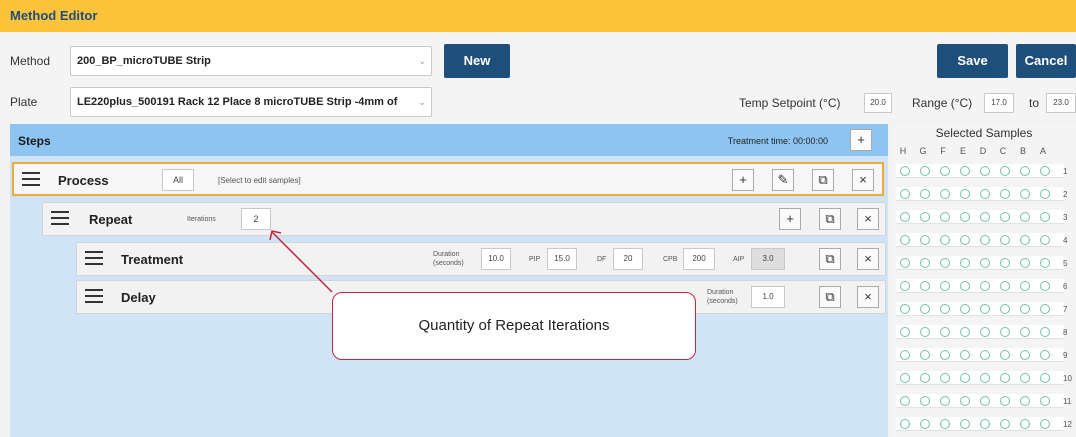  What do you see at coordinates (1065, 332) in the screenshot?
I see `sample-row-number: 8` at bounding box center [1065, 332].